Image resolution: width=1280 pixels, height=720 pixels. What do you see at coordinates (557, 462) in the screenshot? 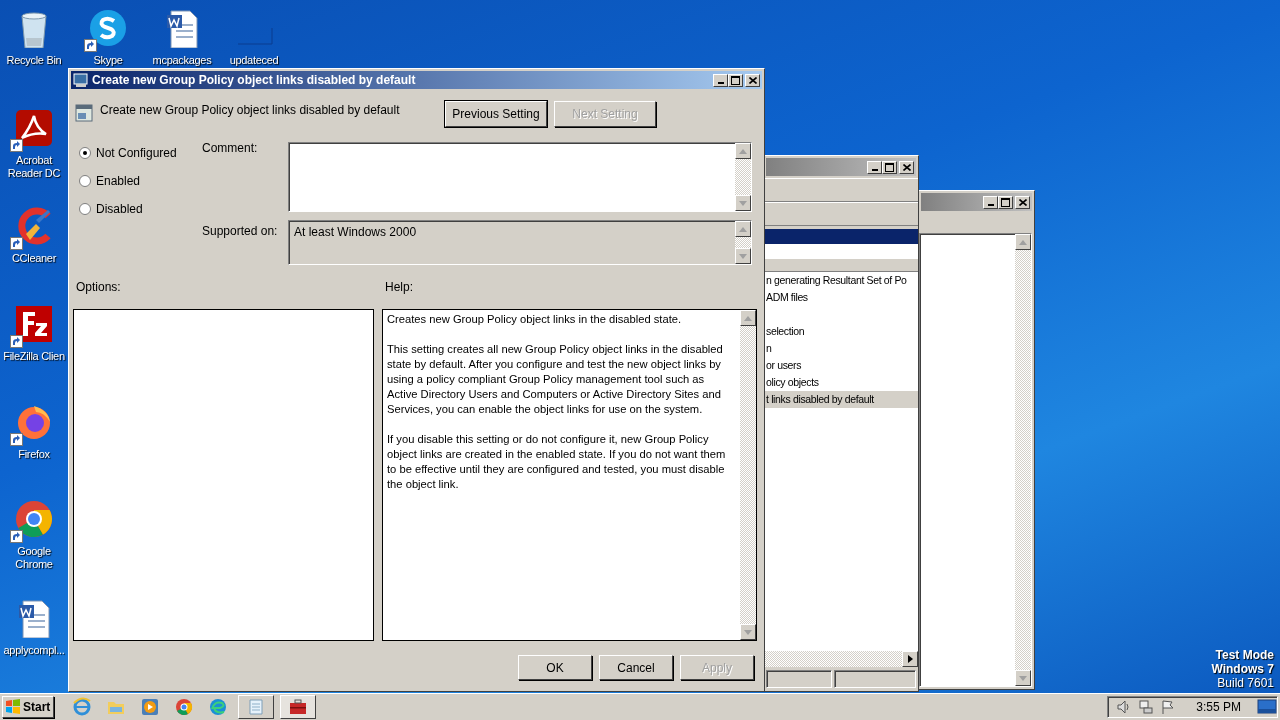
I see `help-paragraph: If you disable this setting or do not configure it, new Group Policy object links are created in the enabled state. If you do not want them to be effective until they are configured and tested, you must disable the object link.` at bounding box center [557, 462].